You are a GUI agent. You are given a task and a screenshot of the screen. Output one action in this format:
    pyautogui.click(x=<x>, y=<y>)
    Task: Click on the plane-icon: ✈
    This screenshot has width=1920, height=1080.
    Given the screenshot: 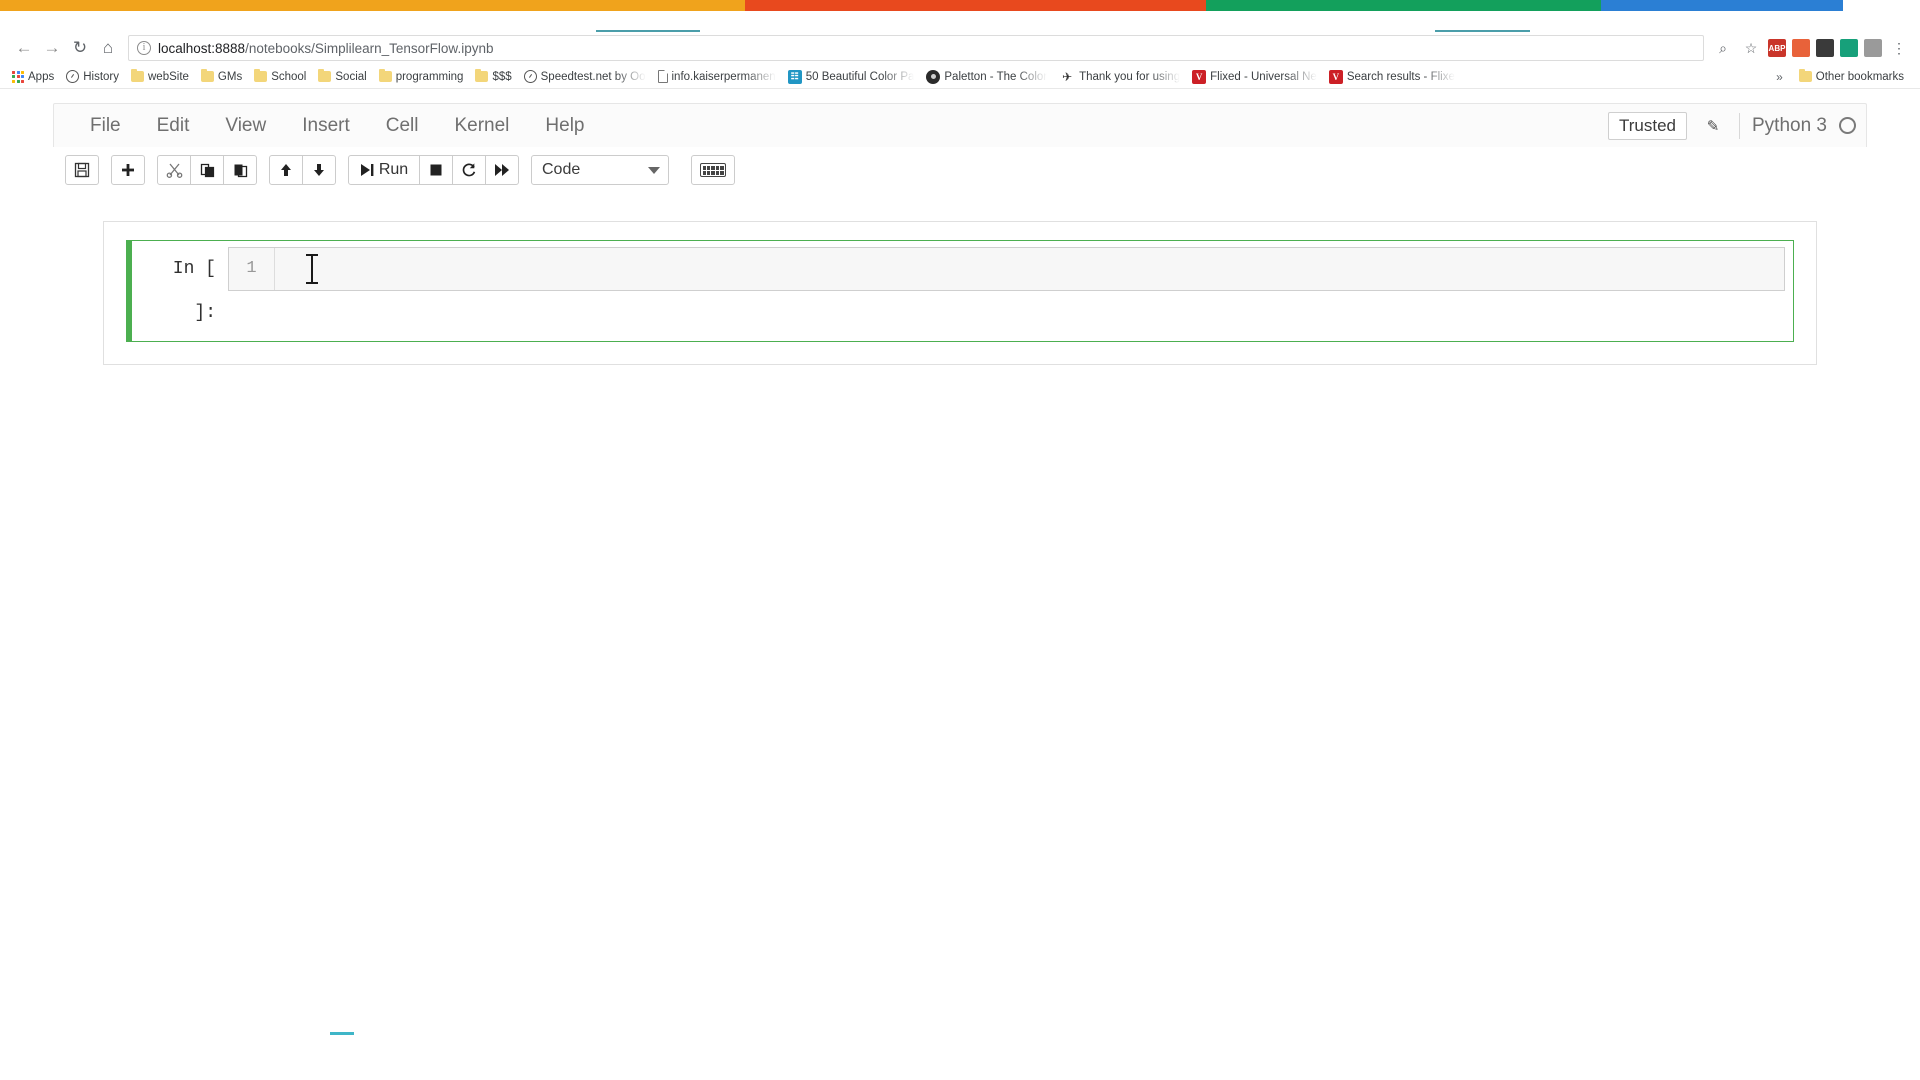 What is the action you would take?
    pyautogui.click(x=1067, y=76)
    